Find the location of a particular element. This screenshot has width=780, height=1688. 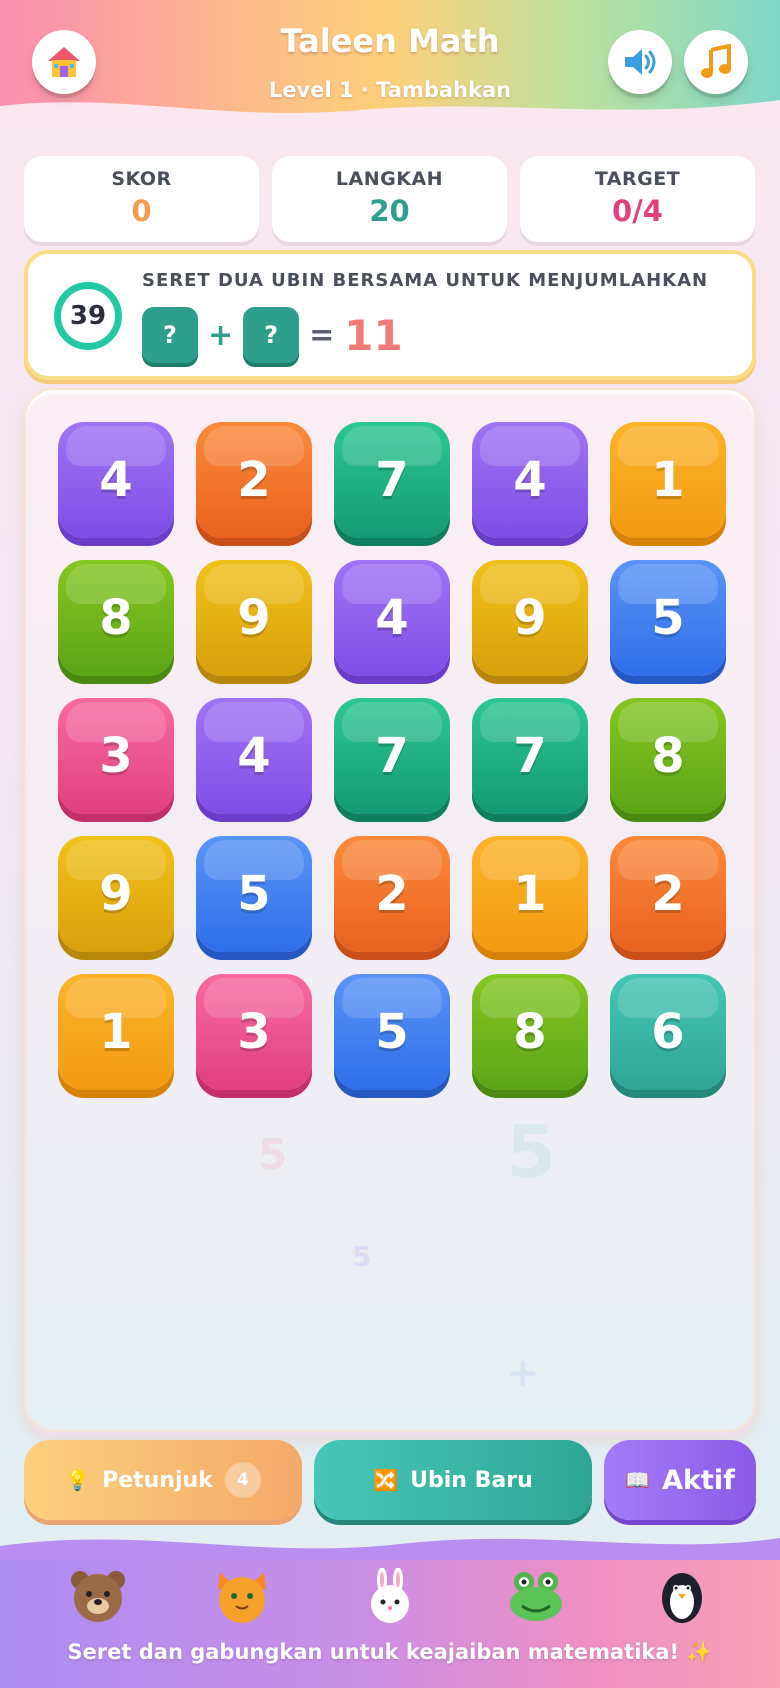

penguin-icon is located at coordinates (682, 1598).